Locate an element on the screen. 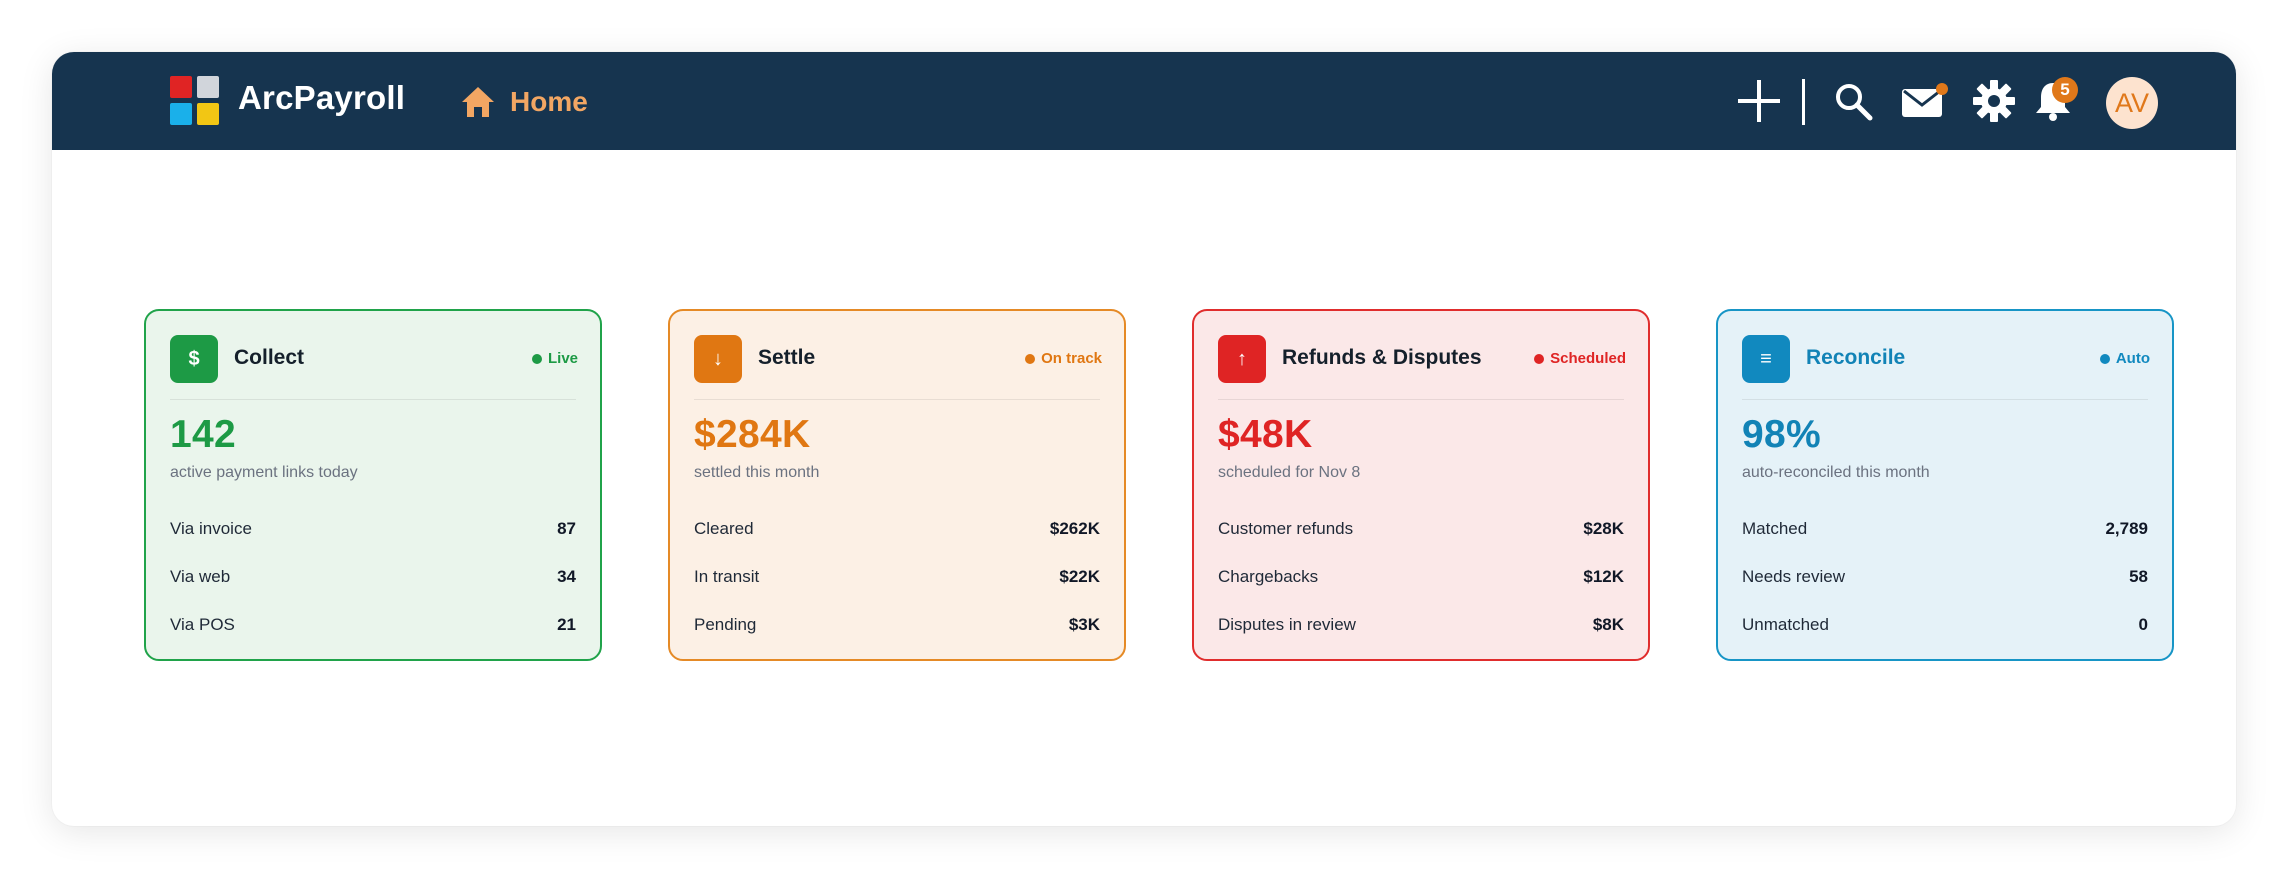 This screenshot has width=2288, height=878. row-label: Cleared is located at coordinates (724, 528).